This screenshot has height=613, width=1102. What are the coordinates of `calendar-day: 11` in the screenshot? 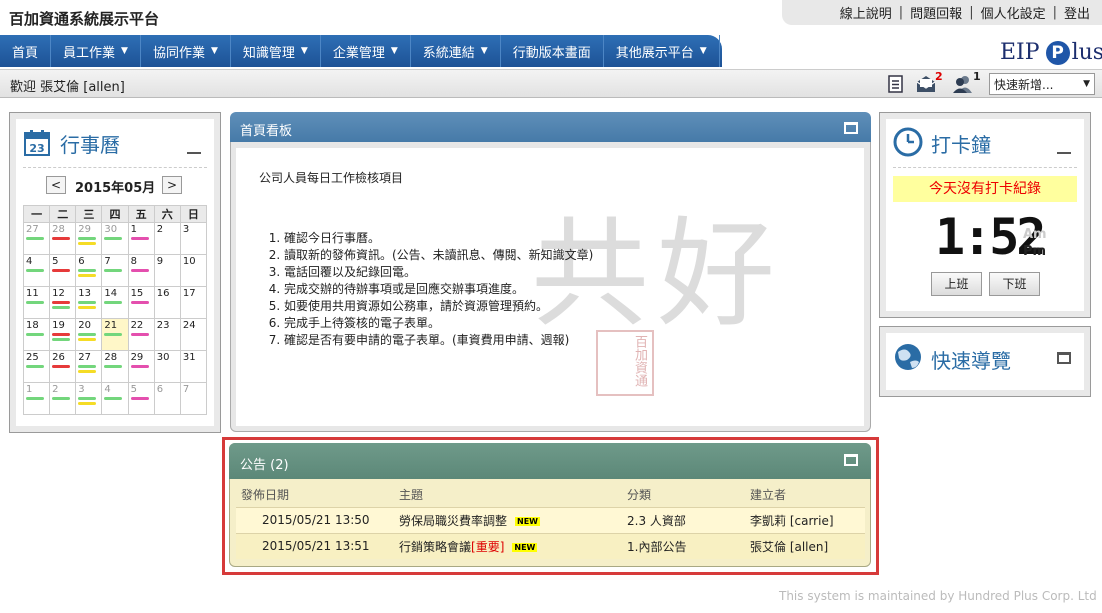 It's located at (36, 302).